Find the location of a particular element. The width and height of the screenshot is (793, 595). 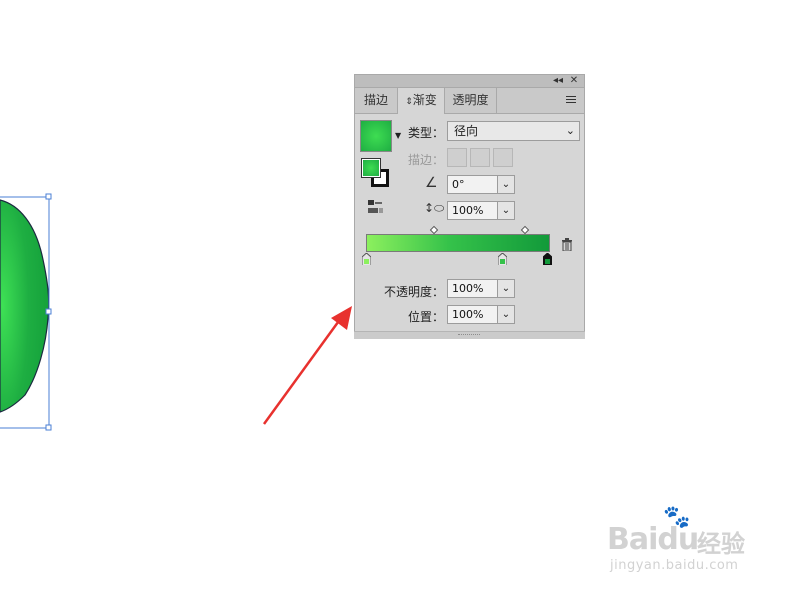

panel-resize-grip is located at coordinates (469, 335).